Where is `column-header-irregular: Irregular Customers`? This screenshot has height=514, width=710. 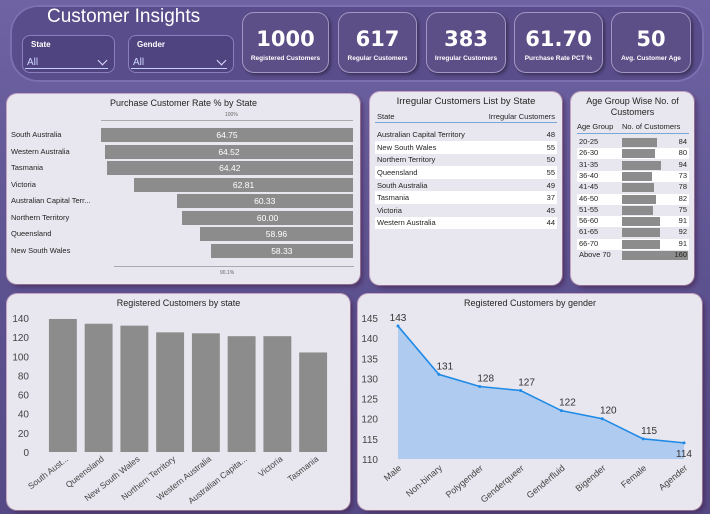 column-header-irregular: Irregular Customers is located at coordinates (517, 117).